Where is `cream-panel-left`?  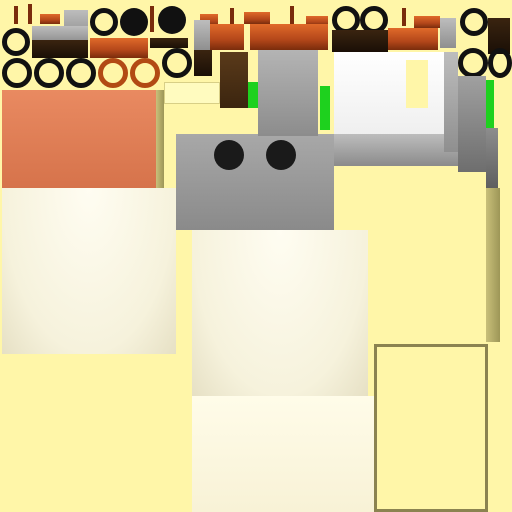
cream-panel-left is located at coordinates (89, 271).